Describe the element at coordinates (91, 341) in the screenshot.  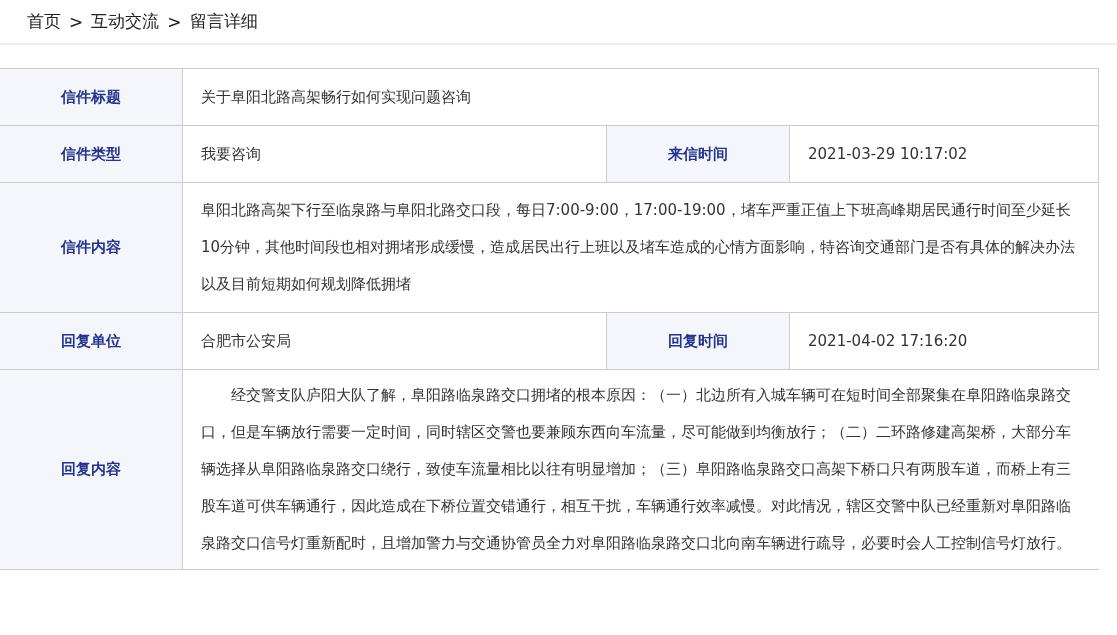
I see `row-label: 回复单位` at that location.